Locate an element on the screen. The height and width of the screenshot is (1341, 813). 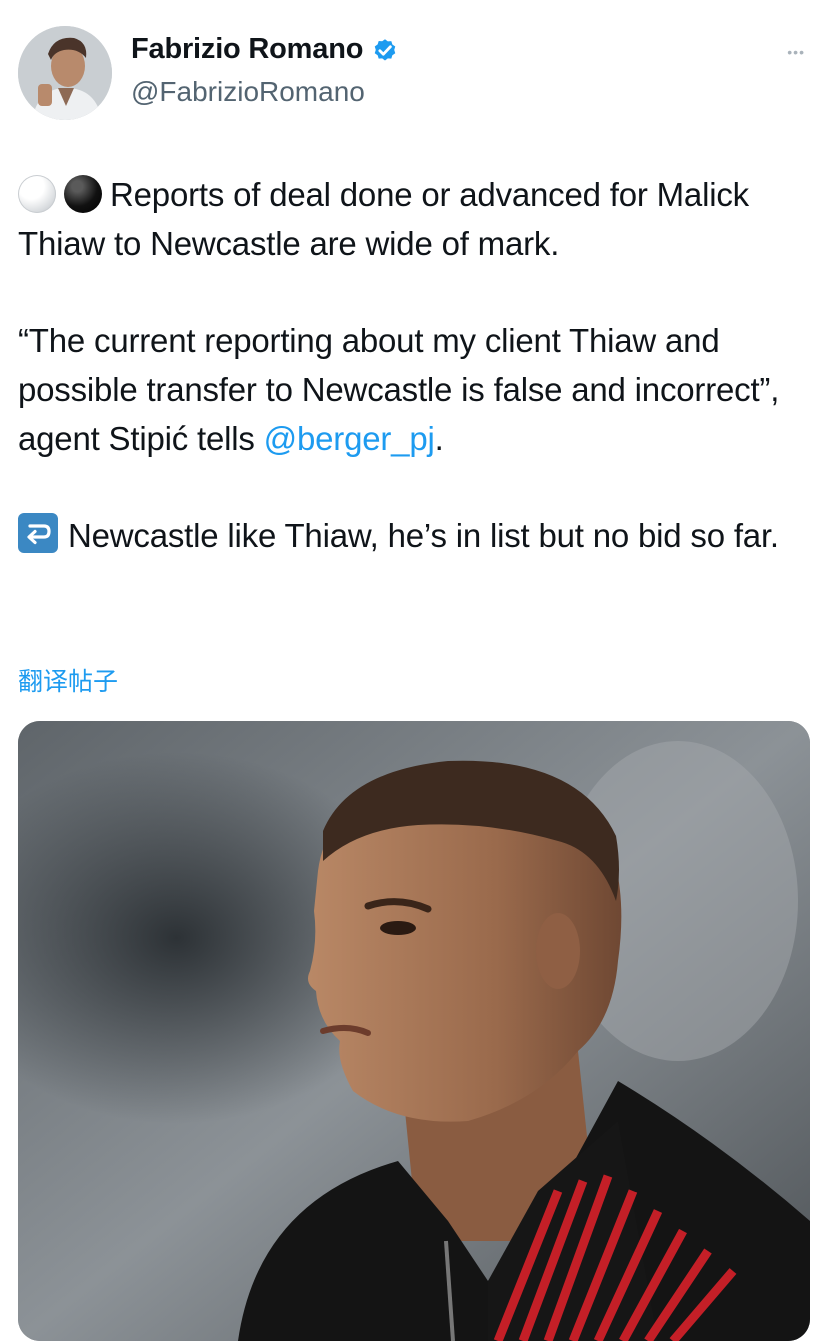
avatar is located at coordinates (65, 73).